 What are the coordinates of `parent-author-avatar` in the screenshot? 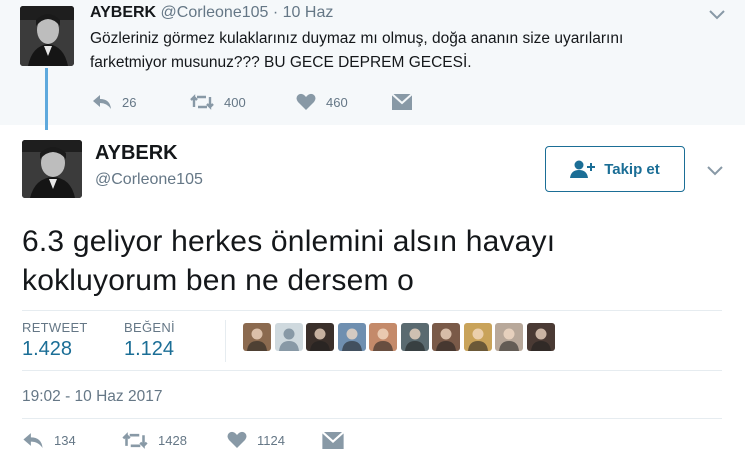 It's located at (47, 36).